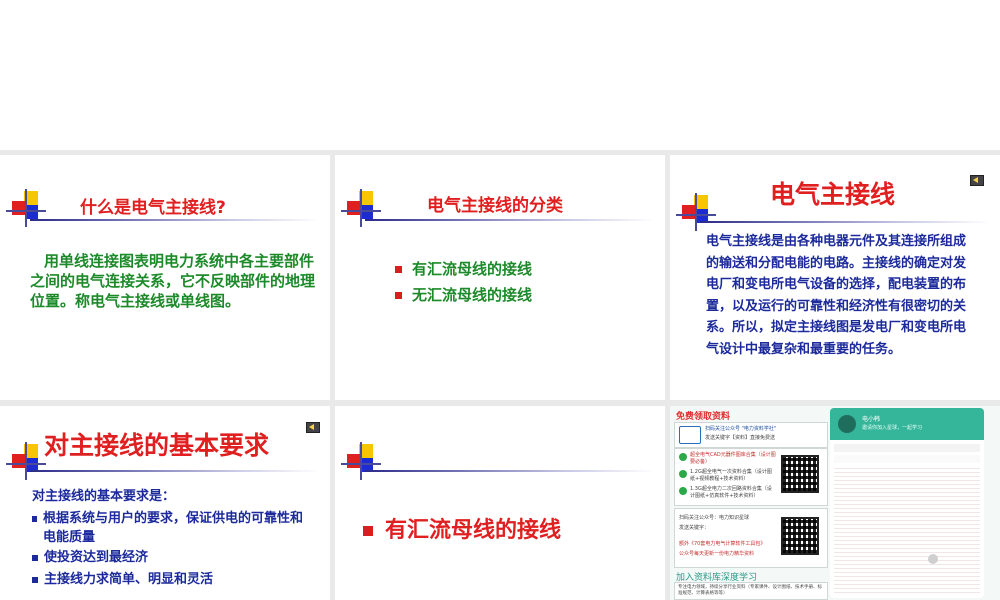 This screenshot has width=1000, height=600. Describe the element at coordinates (847, 424) in the screenshot. I see `avatar` at that location.